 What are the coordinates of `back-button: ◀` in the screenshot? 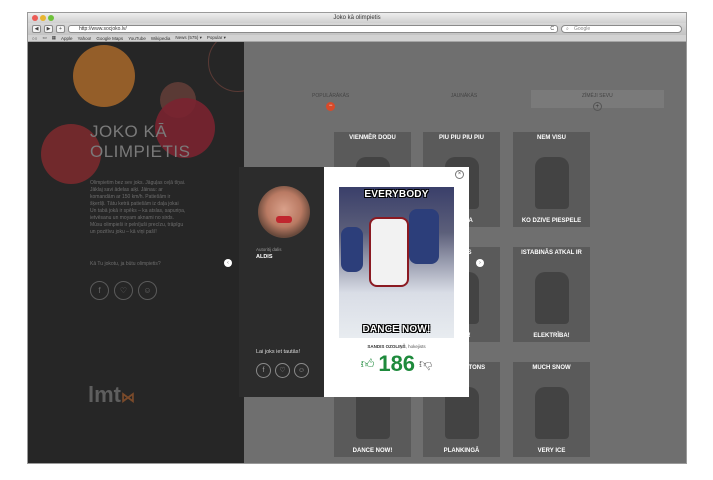 It's located at (36, 29).